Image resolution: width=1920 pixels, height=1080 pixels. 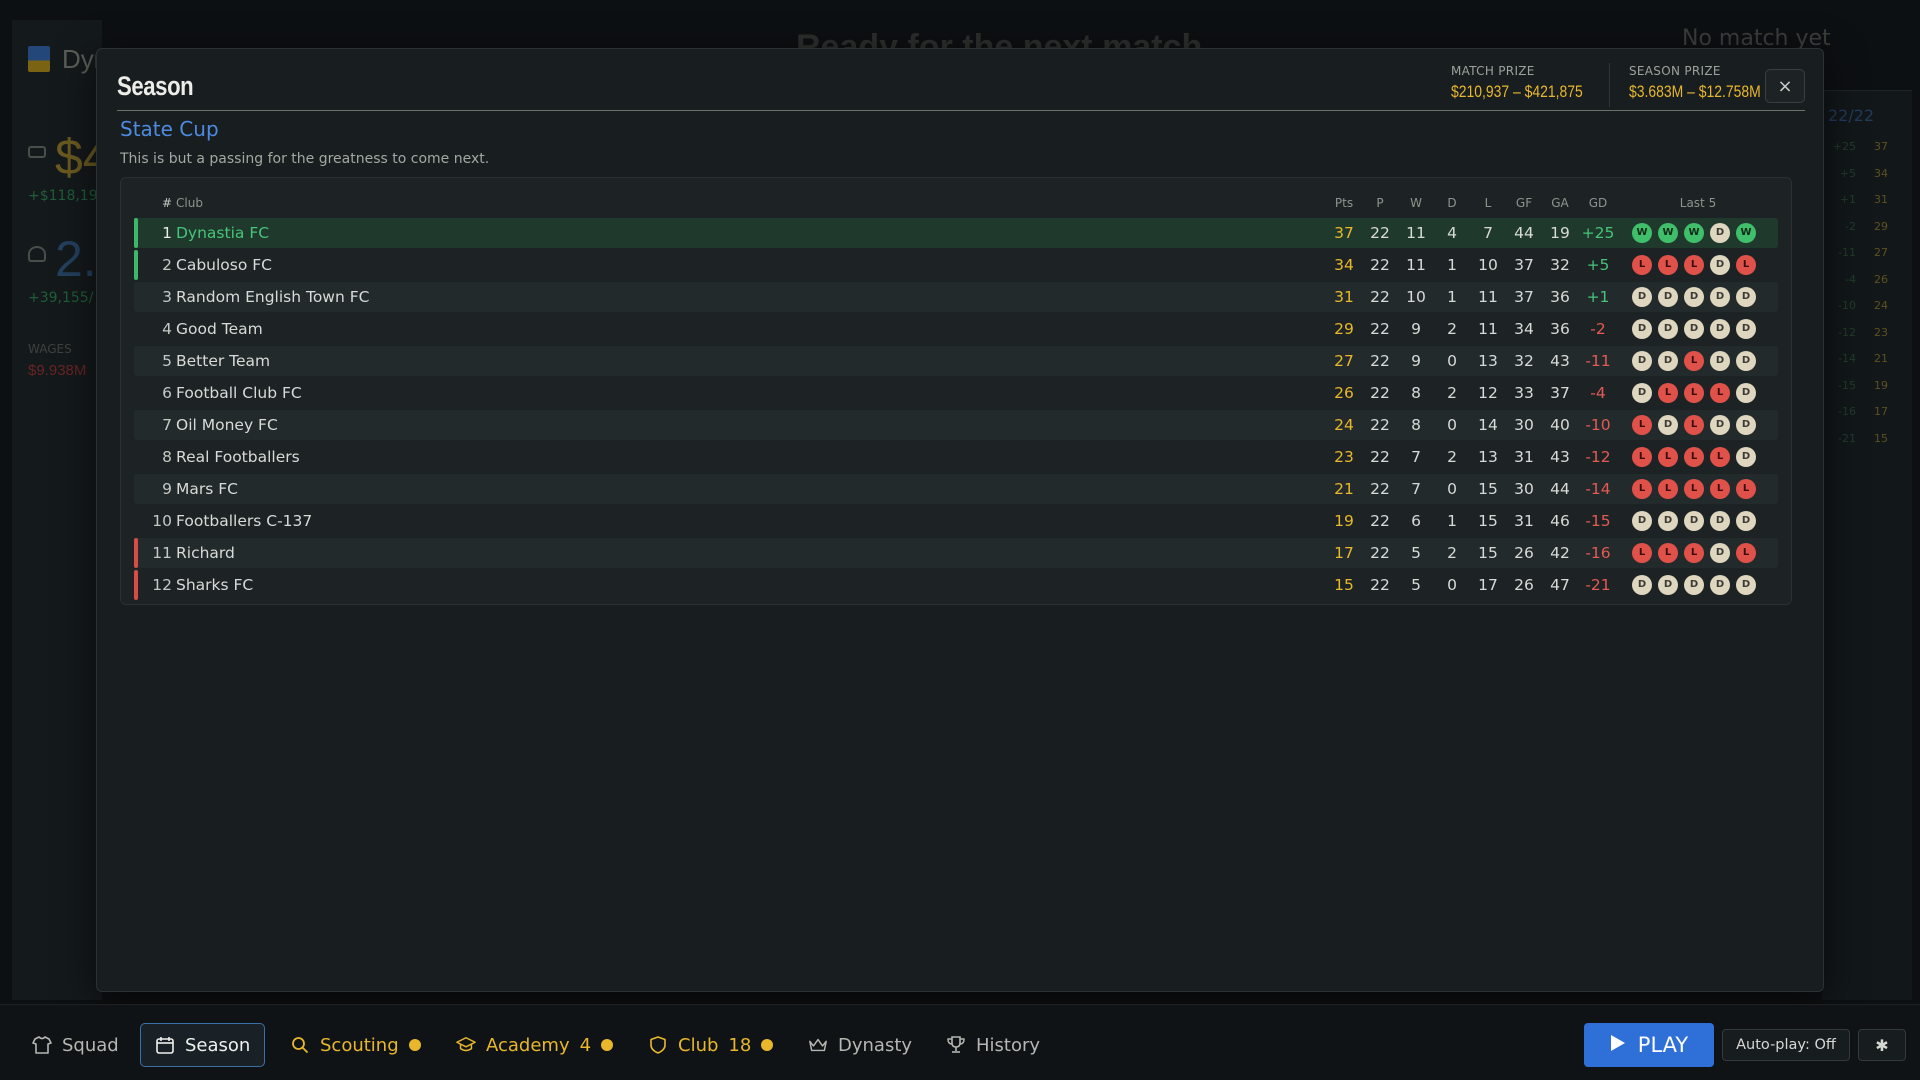 I want to click on background-mini-pts: 26, so click(x=1881, y=279).